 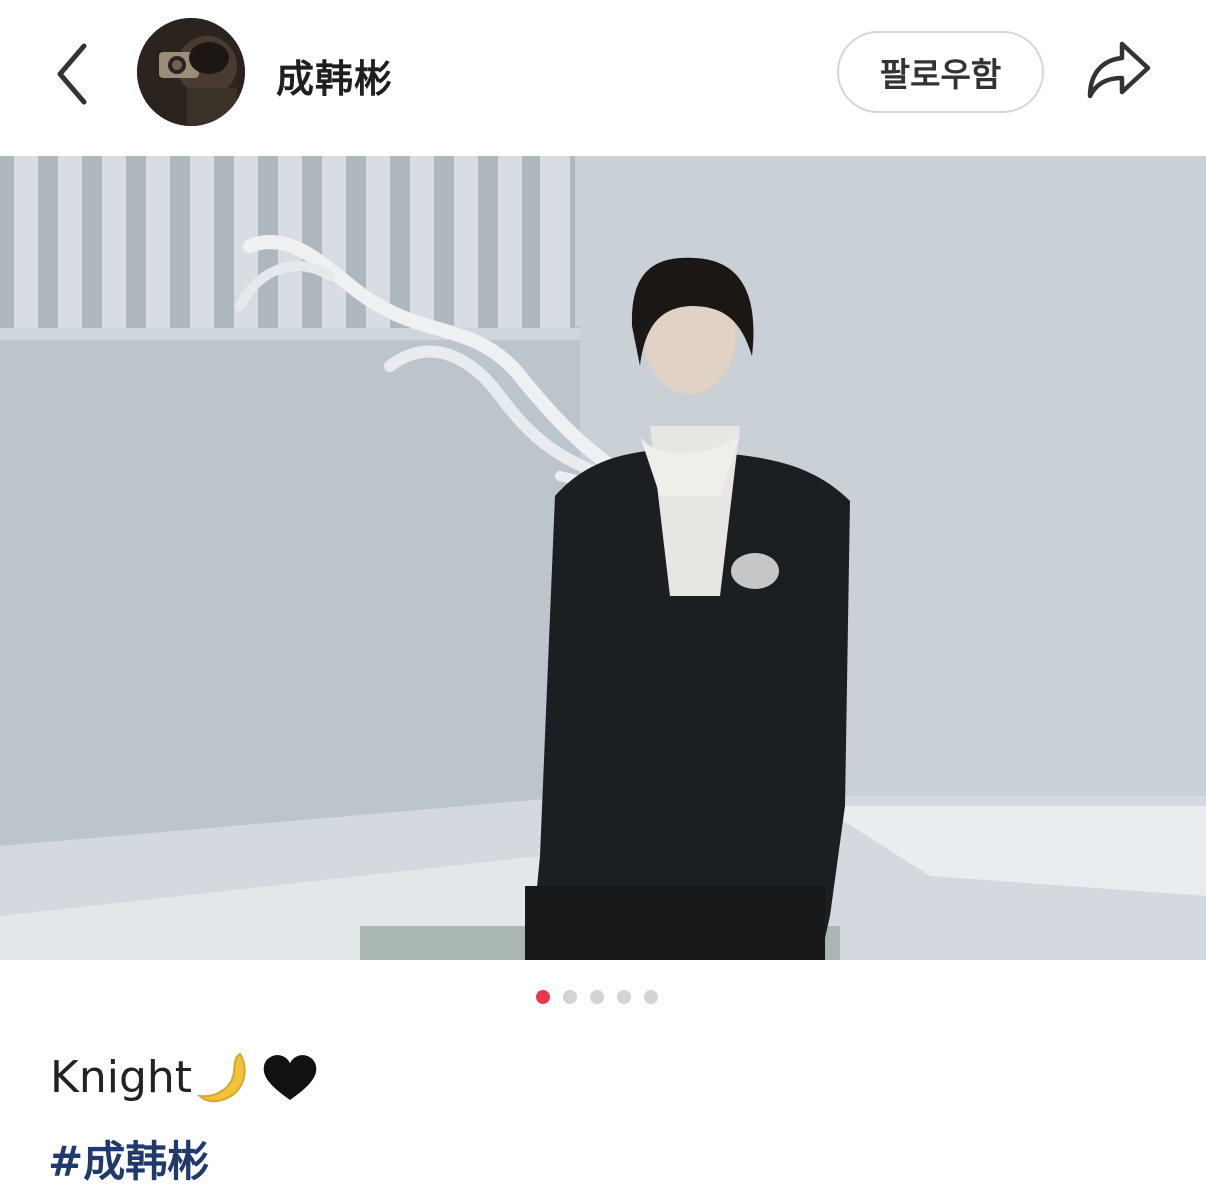 I want to click on pager-dot-active, so click(x=543, y=997).